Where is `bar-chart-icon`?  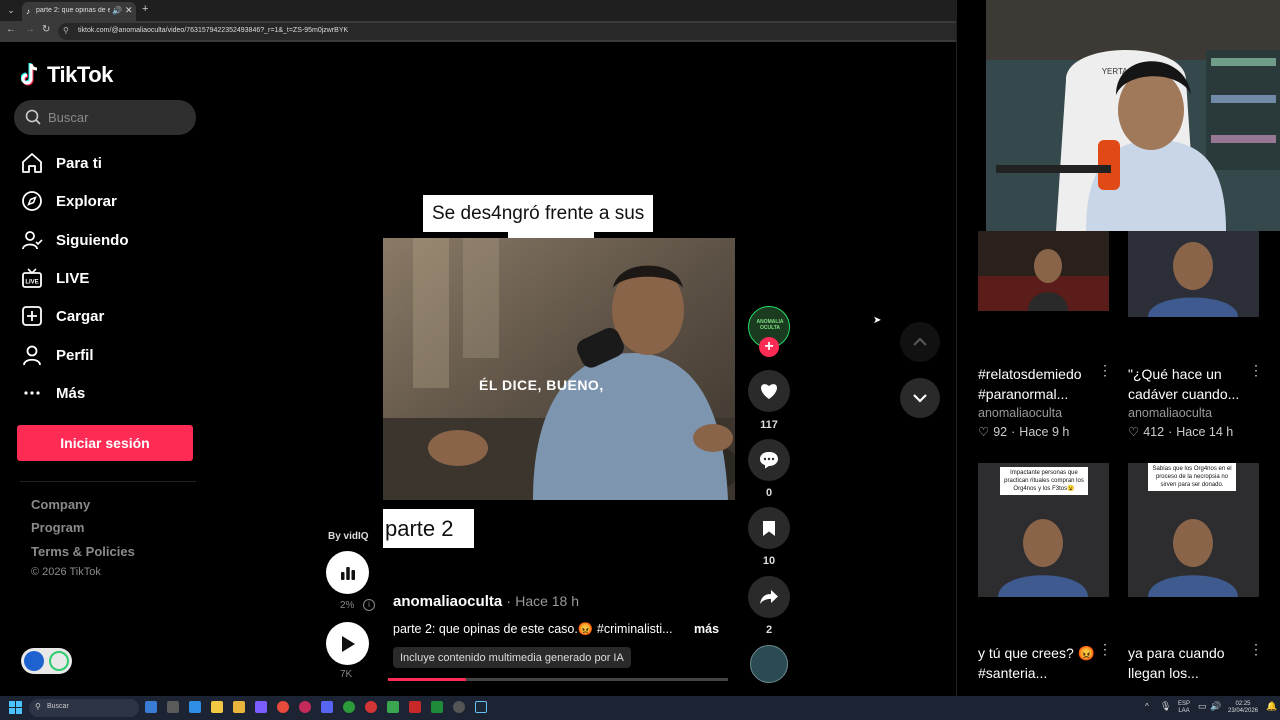
bar-chart-icon is located at coordinates (347, 573).